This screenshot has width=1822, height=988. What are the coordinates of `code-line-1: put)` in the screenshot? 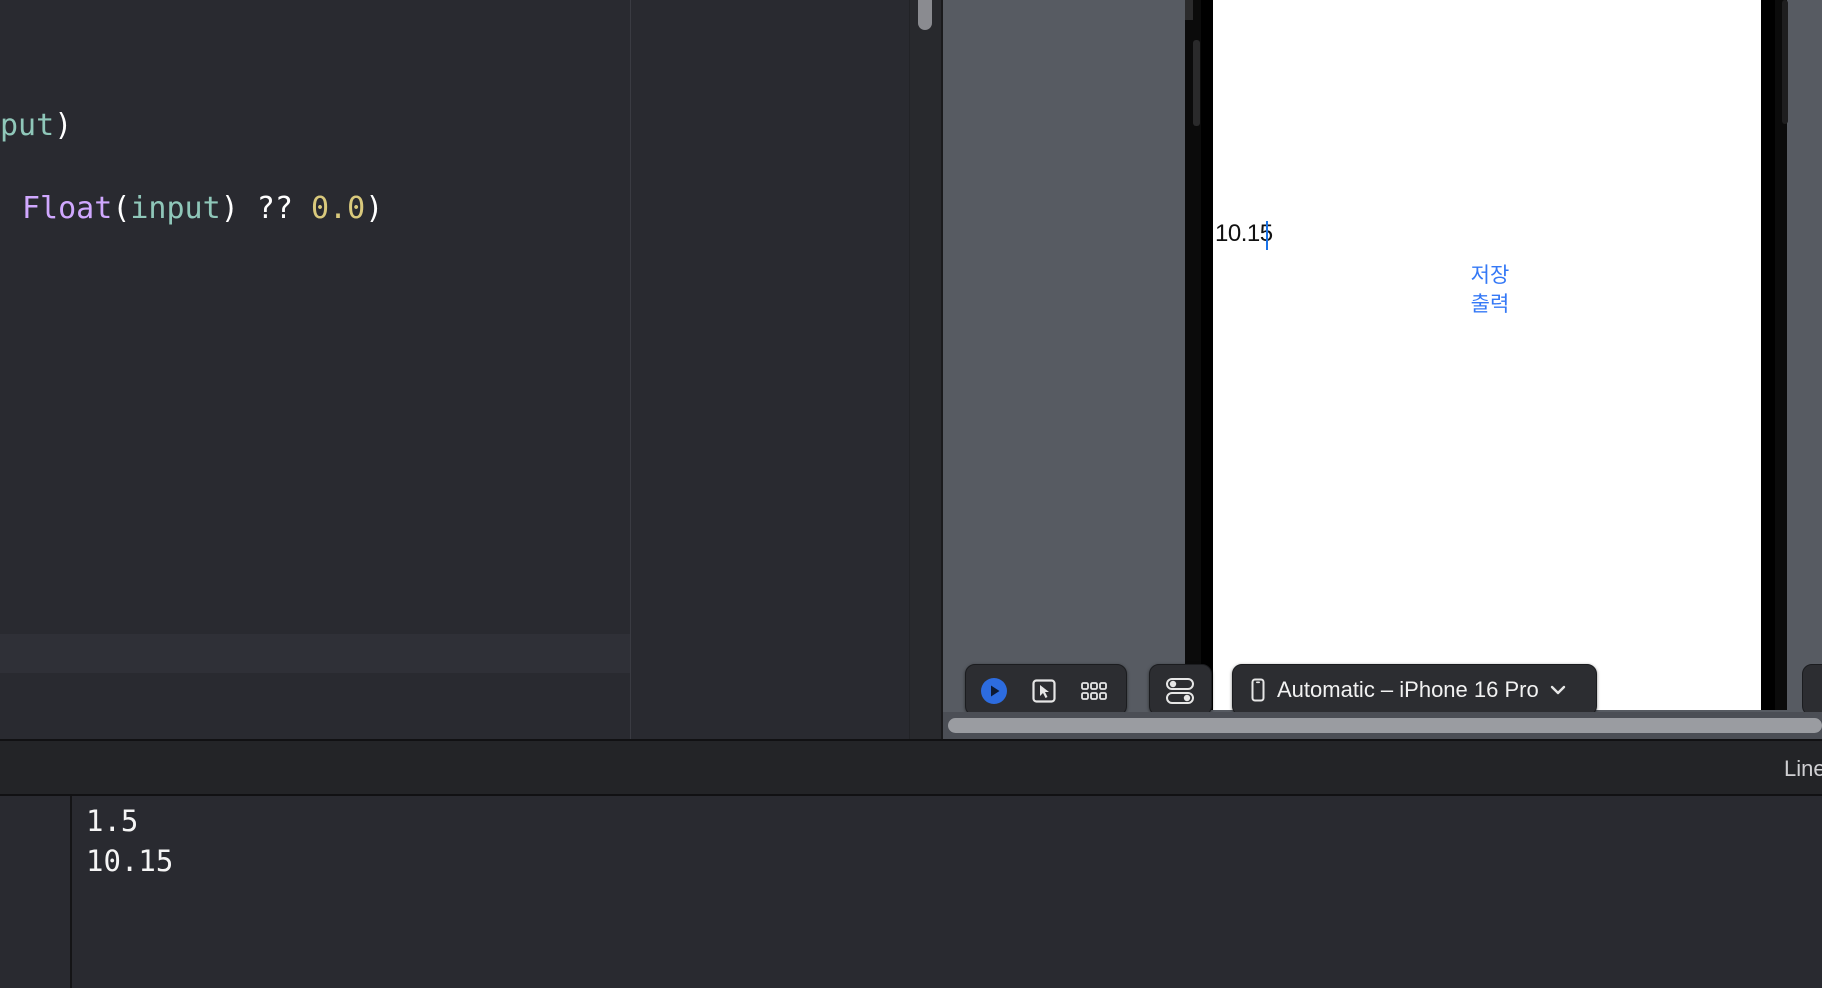 It's located at (36, 126).